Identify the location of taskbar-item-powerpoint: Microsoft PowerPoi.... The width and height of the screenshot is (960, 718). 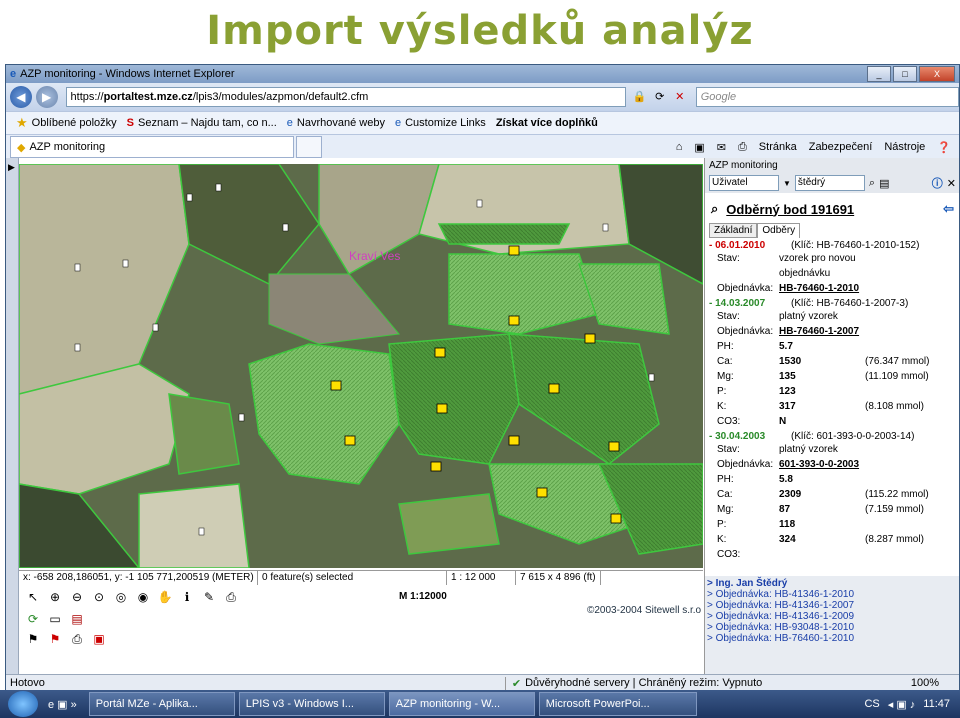
(617, 704).